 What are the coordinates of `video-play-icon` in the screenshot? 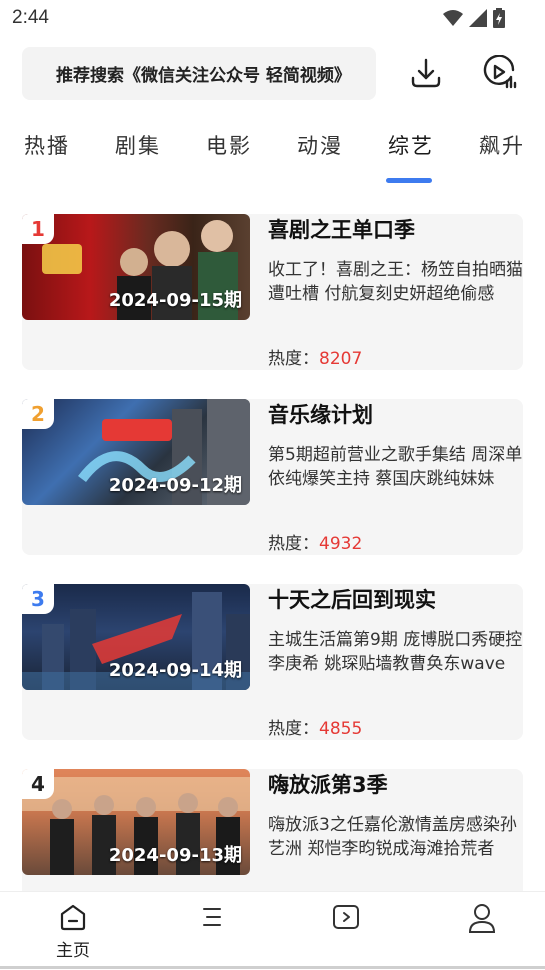 It's located at (346, 917).